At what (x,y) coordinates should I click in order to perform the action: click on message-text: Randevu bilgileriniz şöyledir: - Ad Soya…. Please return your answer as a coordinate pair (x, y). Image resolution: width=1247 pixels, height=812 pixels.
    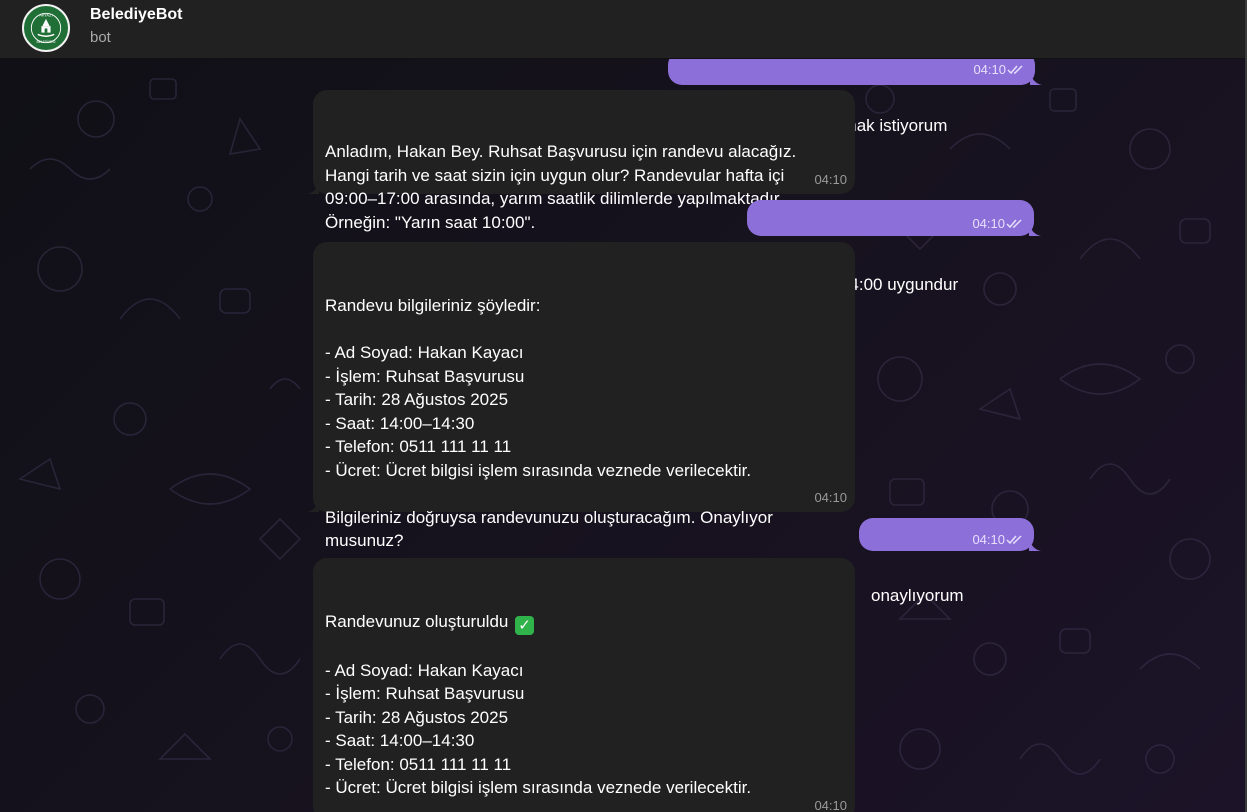
    Looking at the image, I should click on (549, 423).